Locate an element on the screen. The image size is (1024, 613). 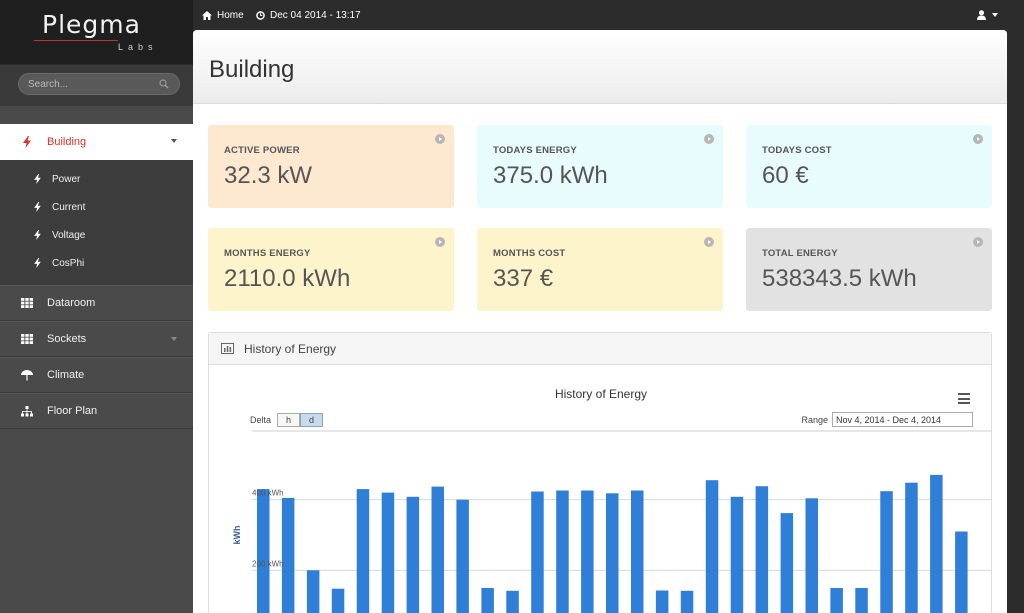
home-link: Home is located at coordinates (223, 15).